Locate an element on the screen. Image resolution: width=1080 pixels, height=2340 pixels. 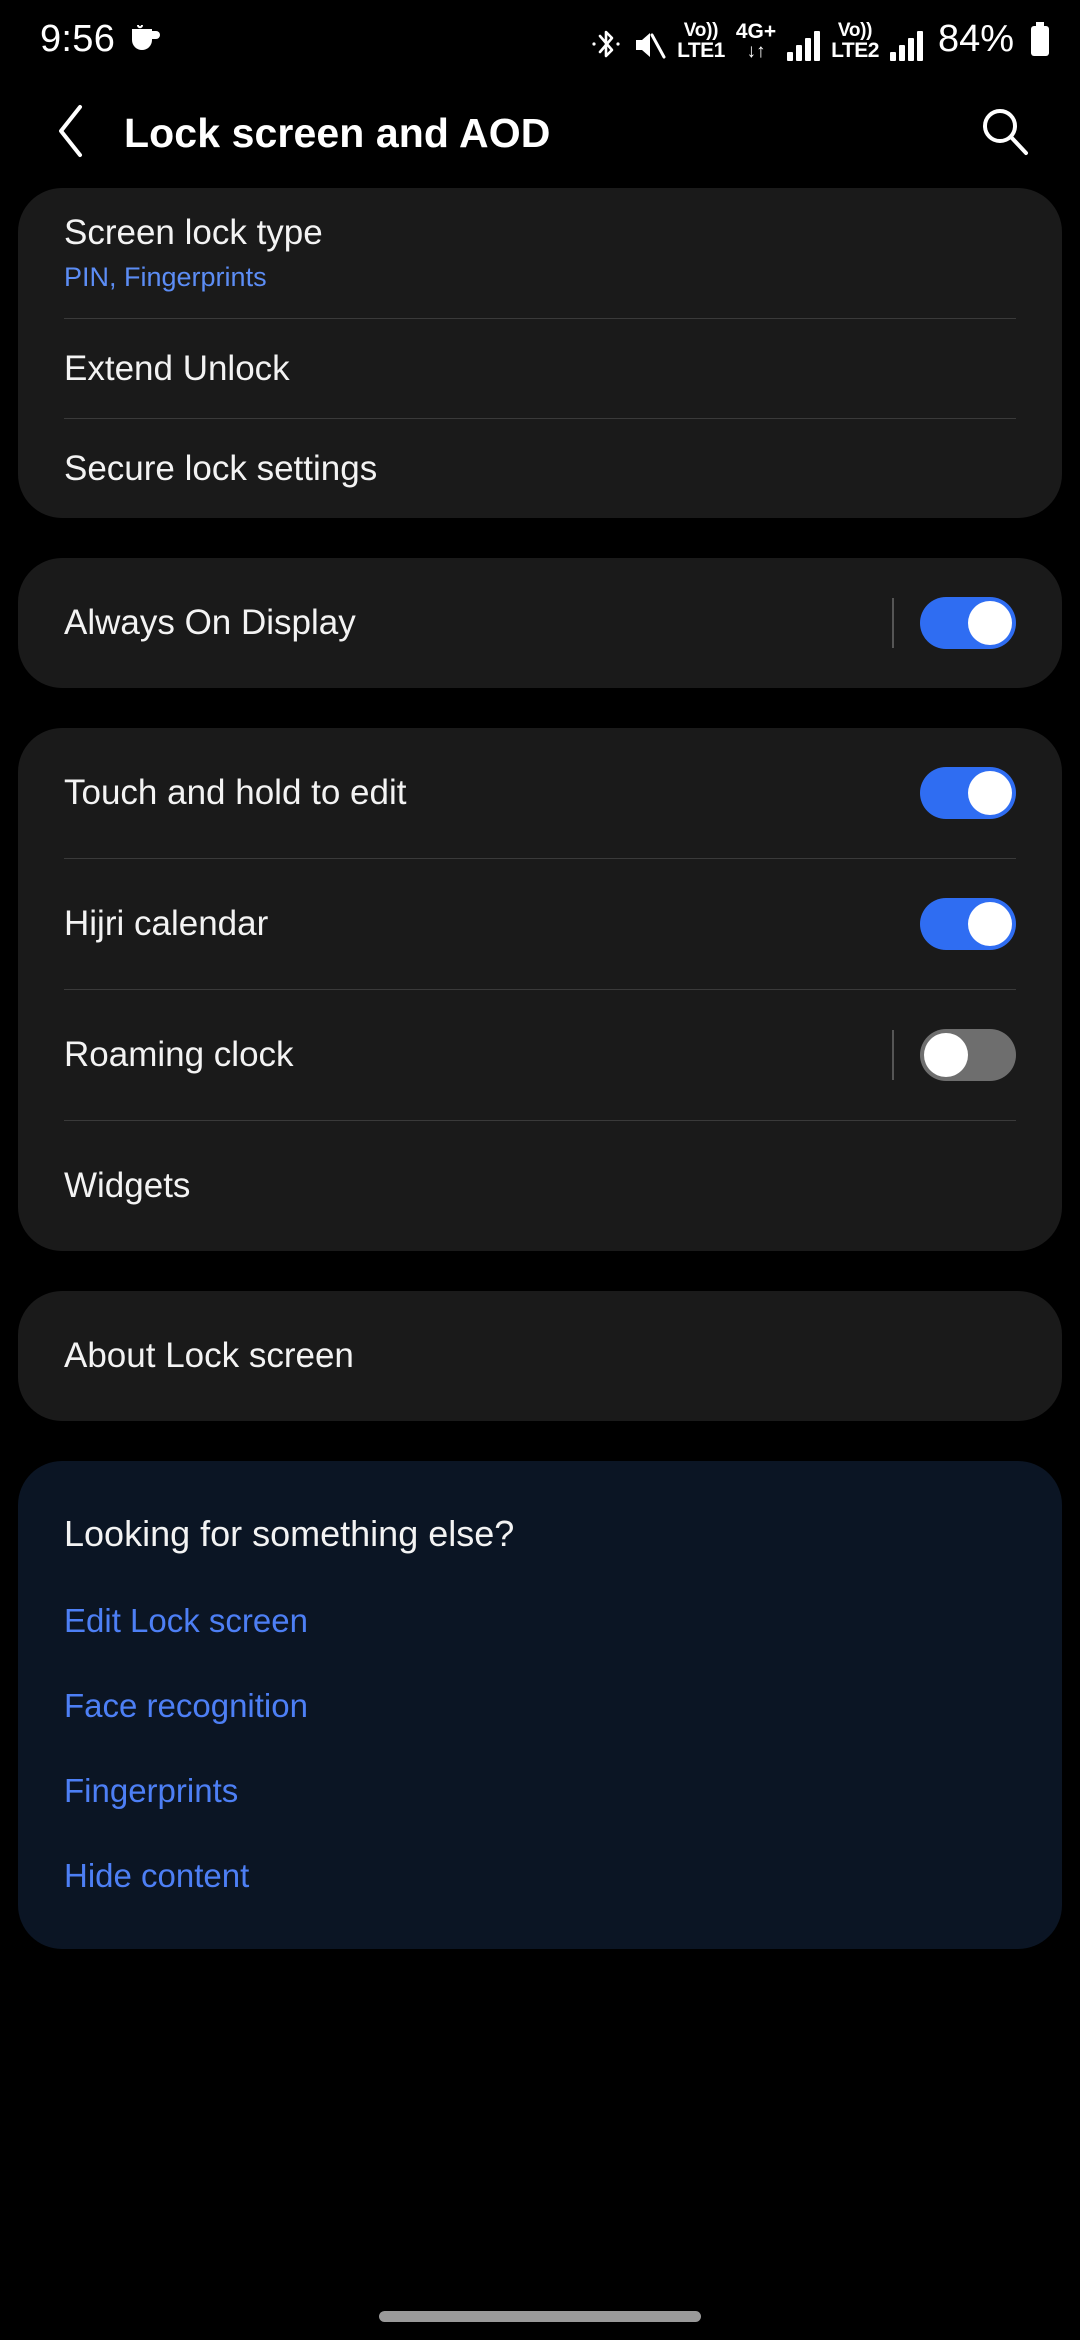
battery-icon is located at coordinates (1038, 41).